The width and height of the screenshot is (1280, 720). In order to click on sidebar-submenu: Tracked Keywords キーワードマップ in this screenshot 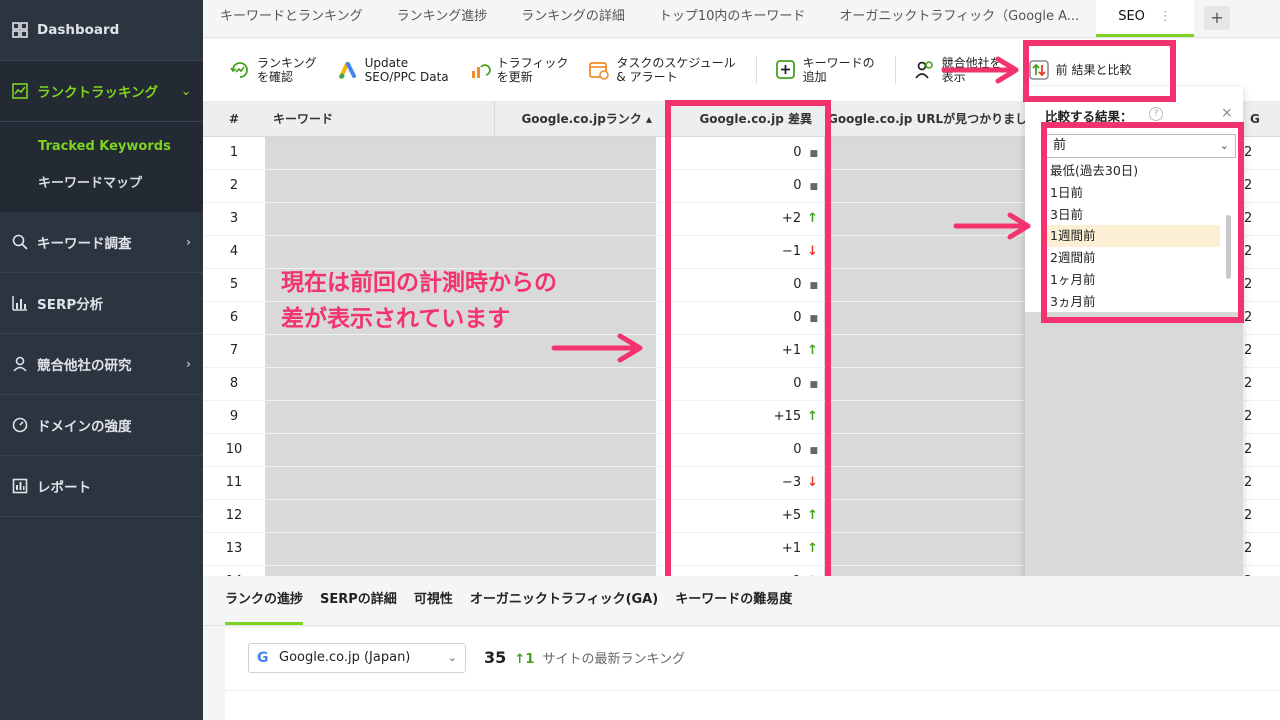, I will do `click(101, 167)`.